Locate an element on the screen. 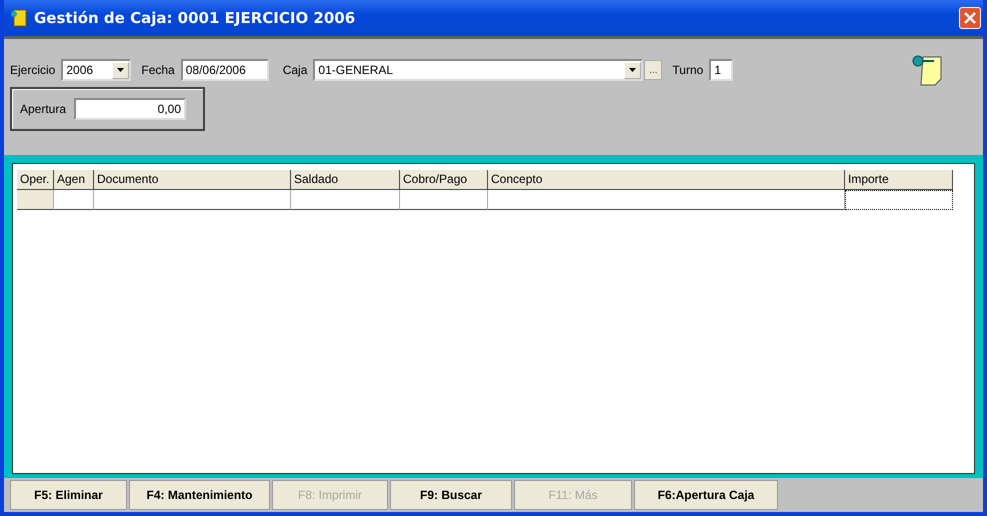 This screenshot has height=516, width=987. function-button: F6:Apertura Caja is located at coordinates (706, 495).